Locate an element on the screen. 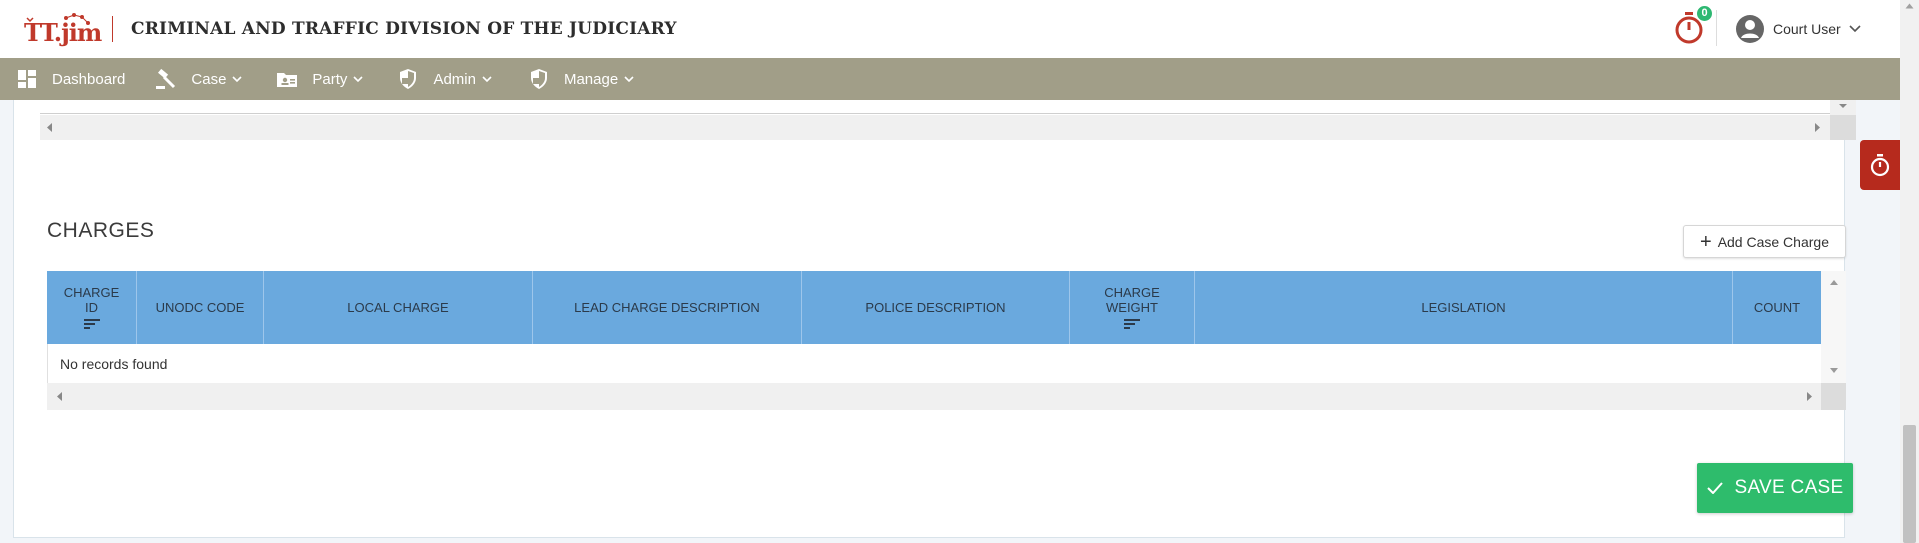  save-case-button: SAVE CASE is located at coordinates (1775, 488).